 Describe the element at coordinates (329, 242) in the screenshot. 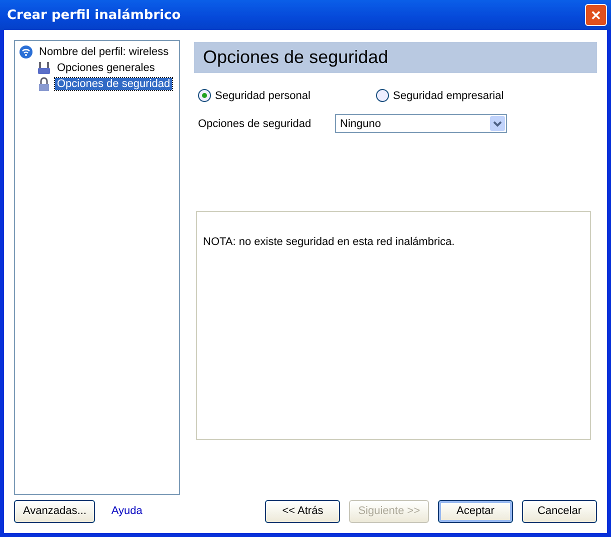

I see `note-text: NOTA: no existe seguridad en esta red inalámbrica.` at that location.